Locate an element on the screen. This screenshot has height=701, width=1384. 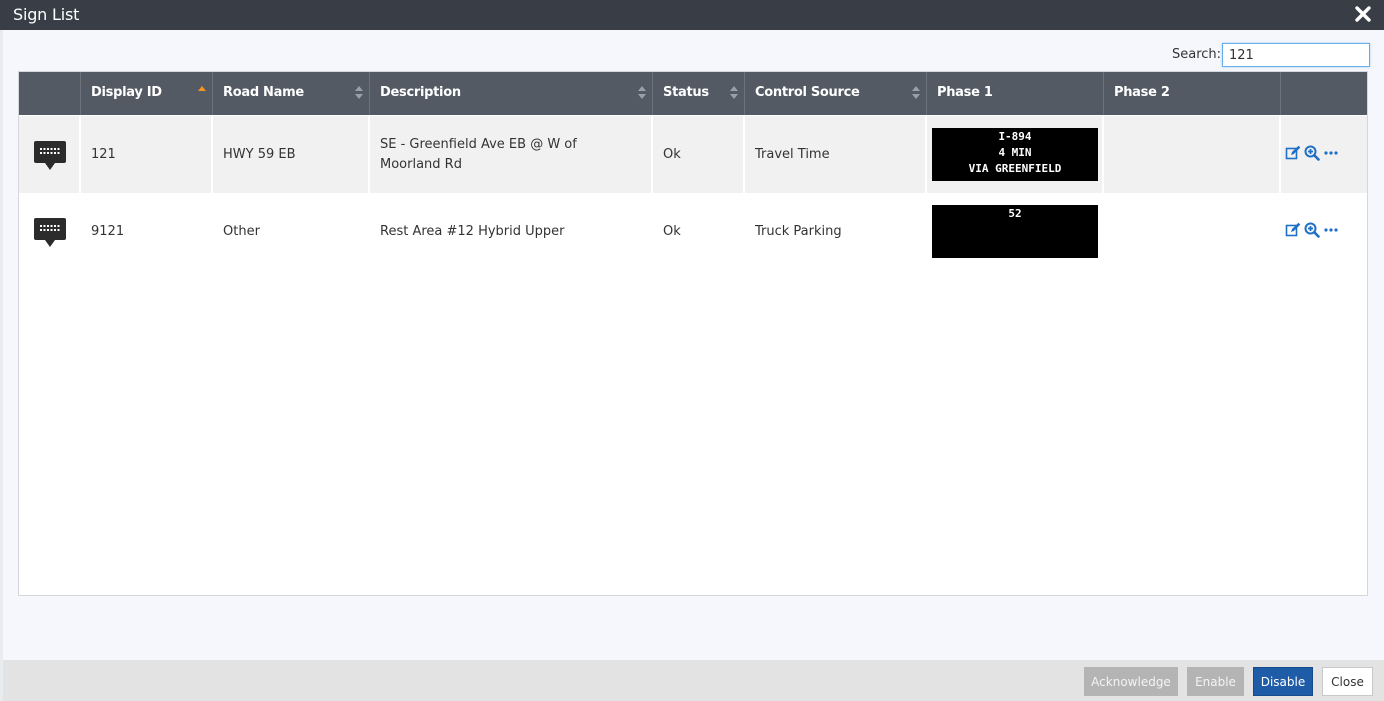
column-header-control-source: Control Source is located at coordinates (836, 93).